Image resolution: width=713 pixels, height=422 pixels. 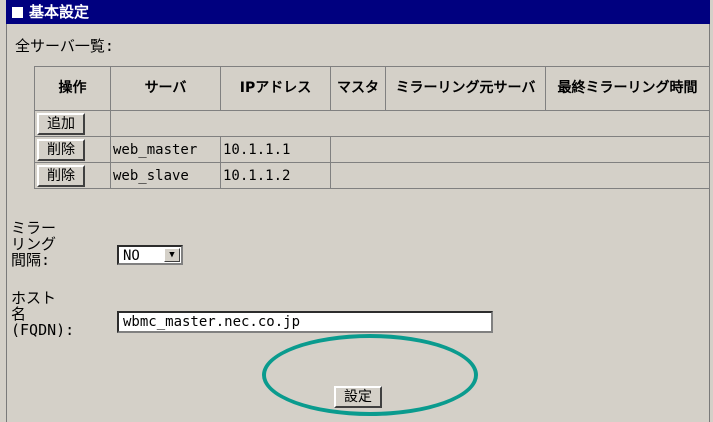 I want to click on column-header: 最終ミラーリング時間, so click(x=627, y=88).